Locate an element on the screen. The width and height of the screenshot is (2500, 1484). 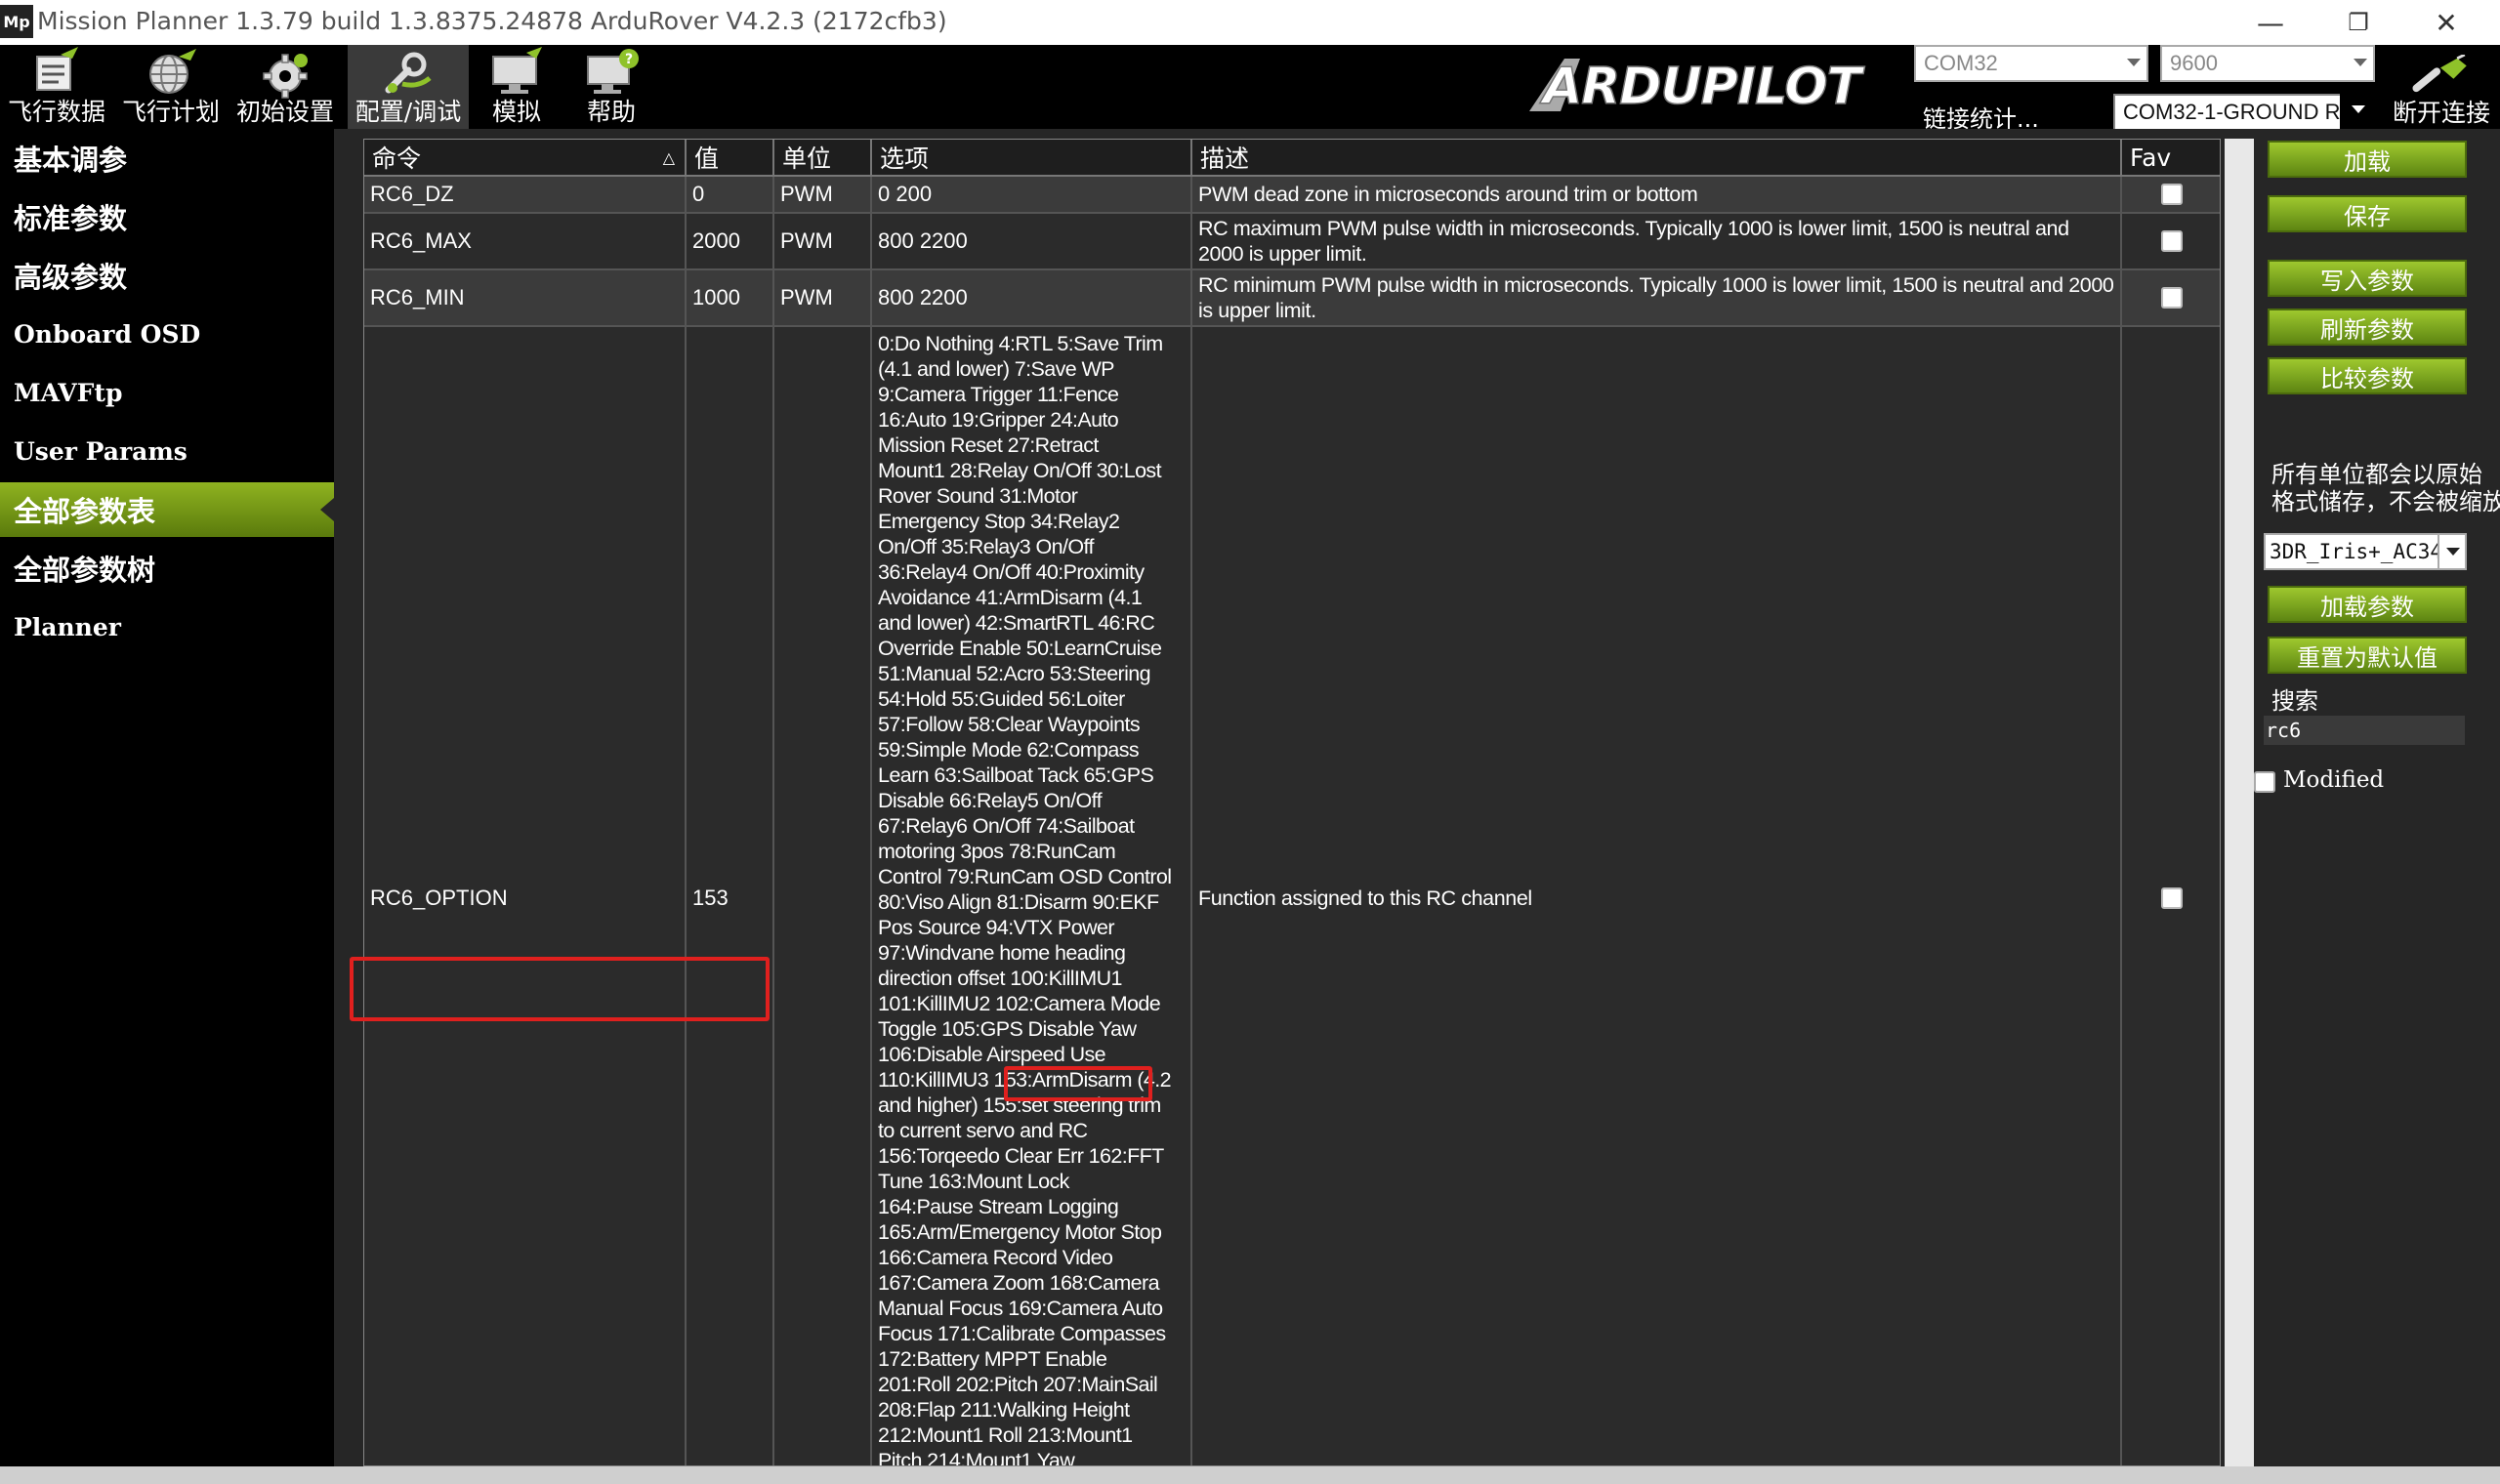
param-file-select: 3DR_Iris+_AC34 is located at coordinates (2365, 552).